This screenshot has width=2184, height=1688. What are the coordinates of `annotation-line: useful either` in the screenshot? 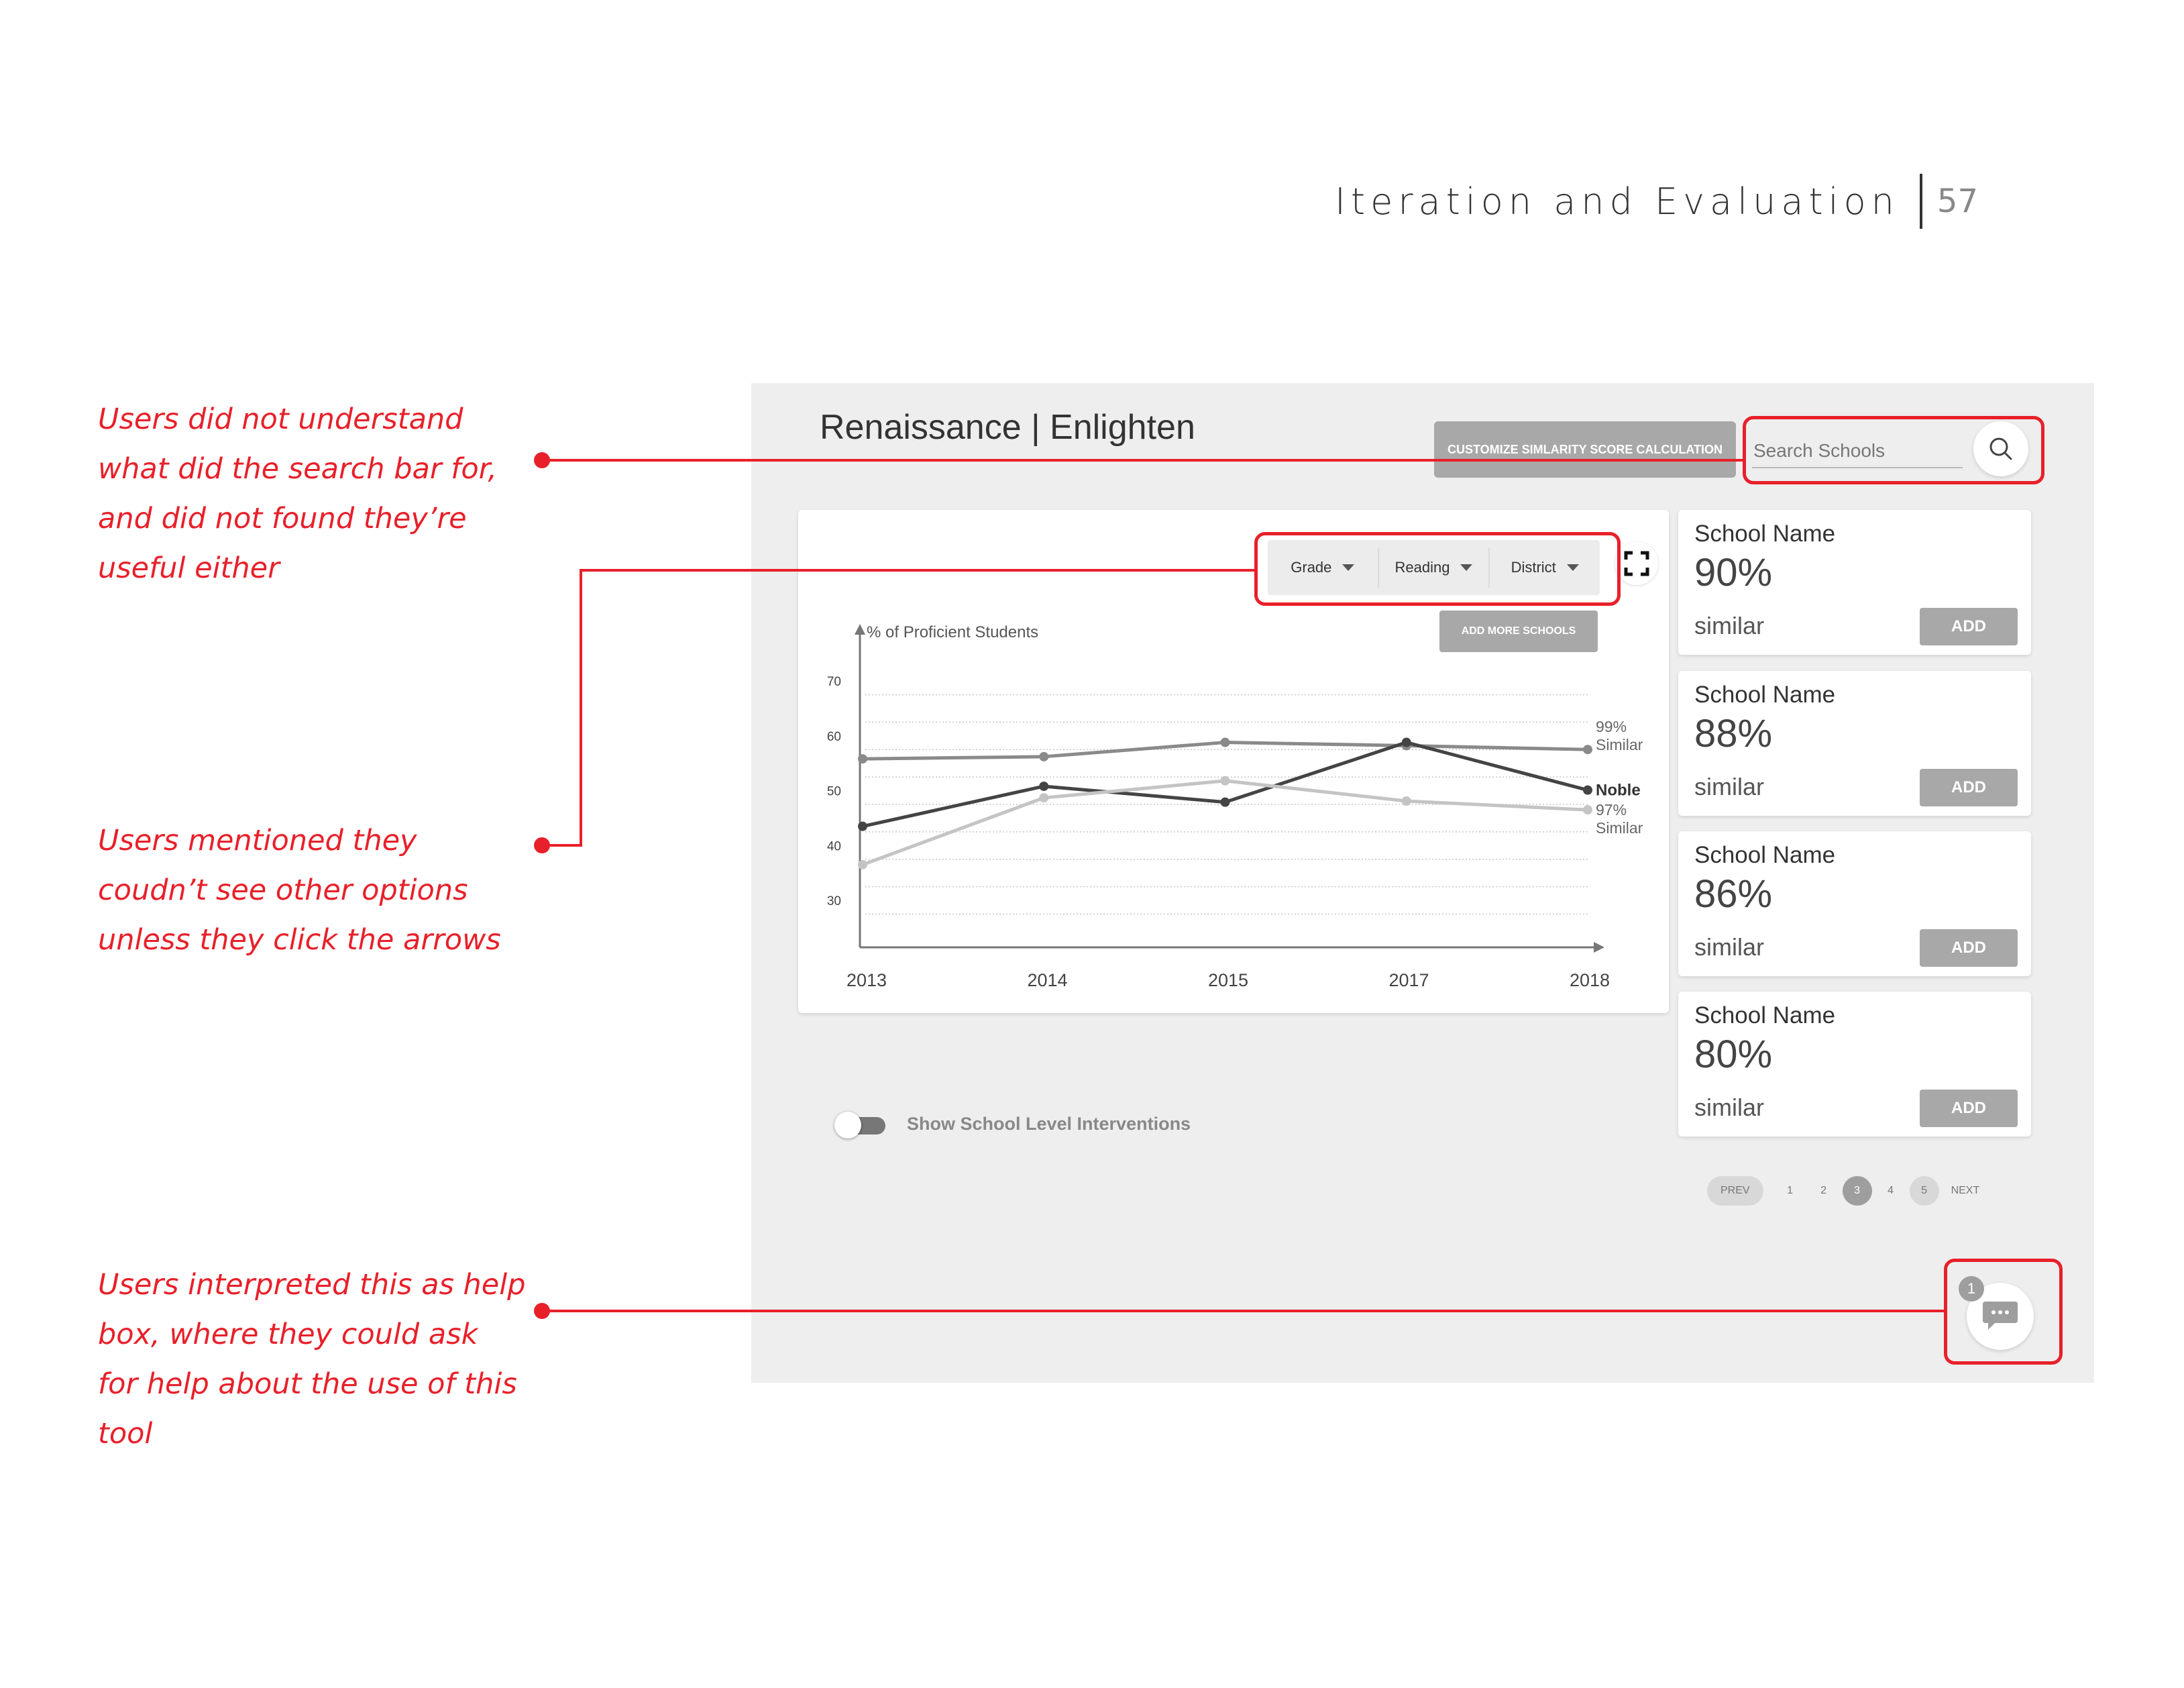 It's located at (189, 568).